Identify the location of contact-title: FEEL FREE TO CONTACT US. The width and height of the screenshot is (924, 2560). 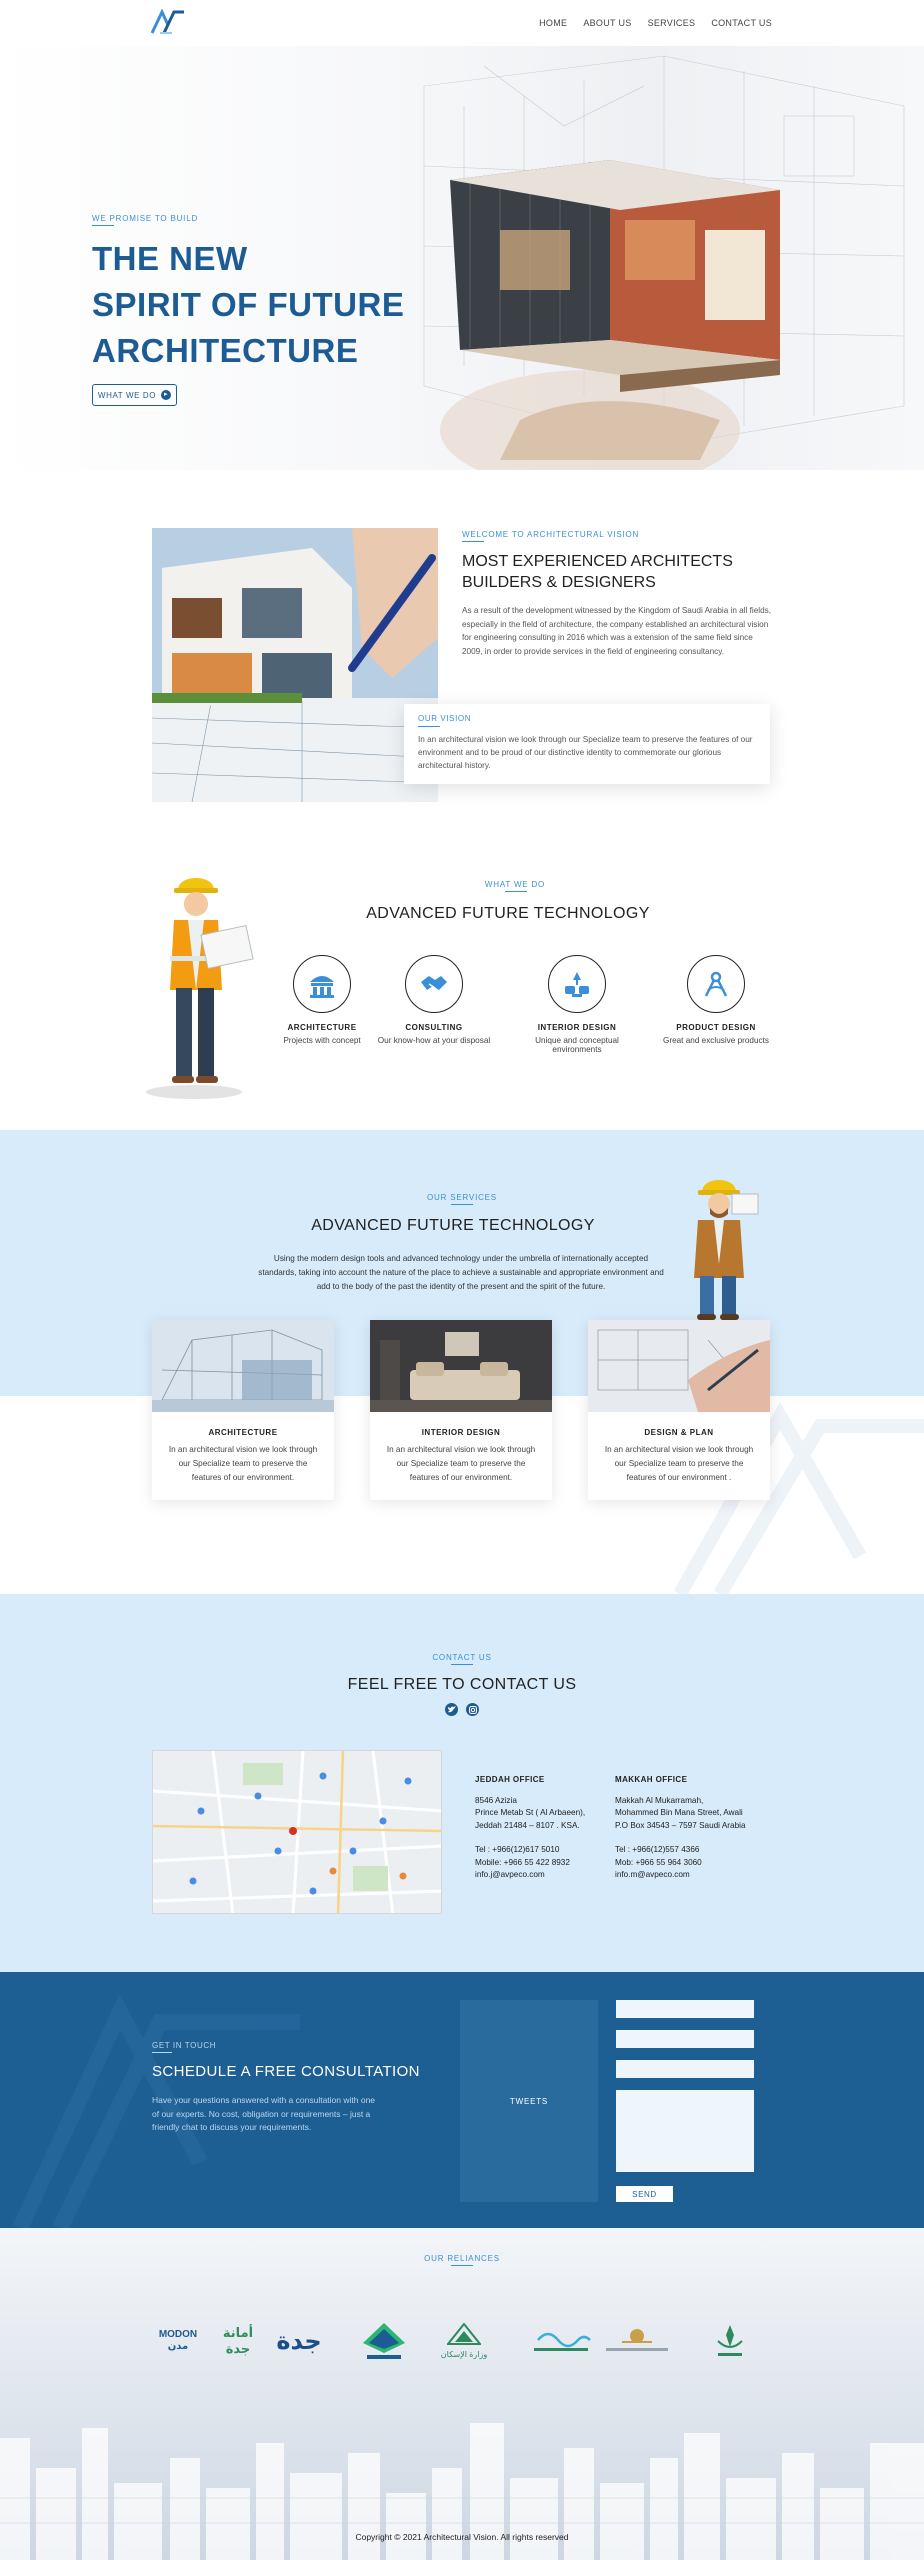
(462, 1684).